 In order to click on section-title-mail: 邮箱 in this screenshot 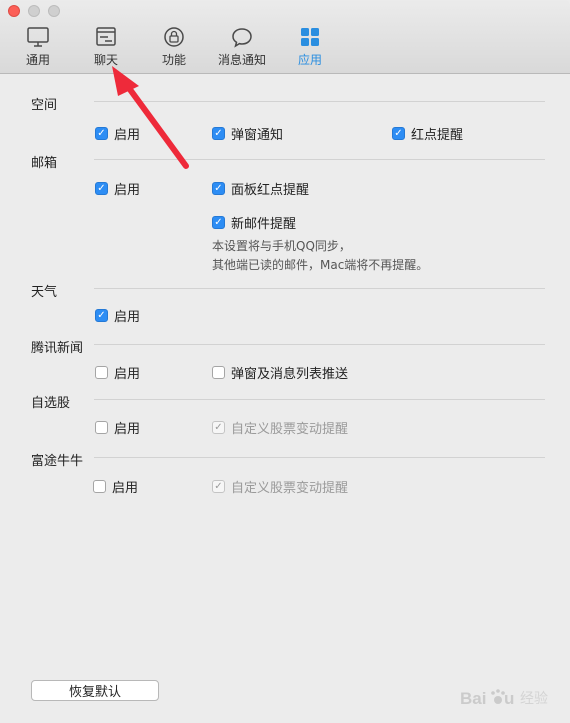, I will do `click(44, 163)`.